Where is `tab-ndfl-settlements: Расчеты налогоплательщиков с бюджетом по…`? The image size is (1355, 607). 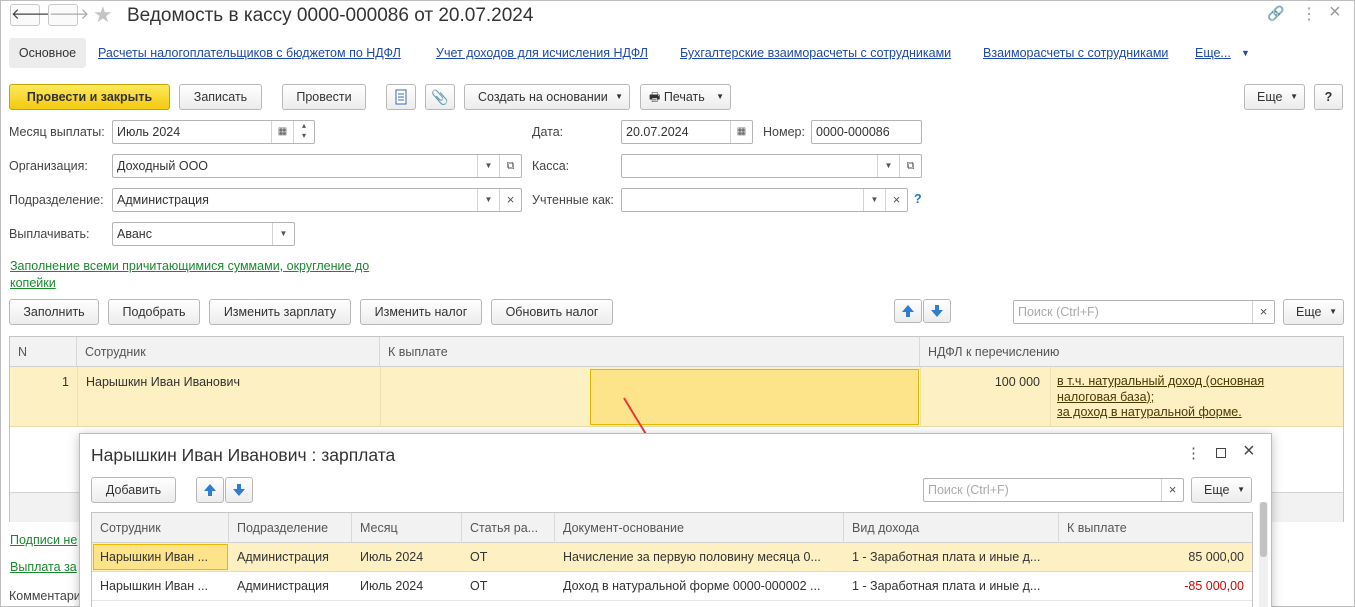
tab-ndfl-settlements: Расчеты налогоплательщиков с бюджетом по… is located at coordinates (249, 53).